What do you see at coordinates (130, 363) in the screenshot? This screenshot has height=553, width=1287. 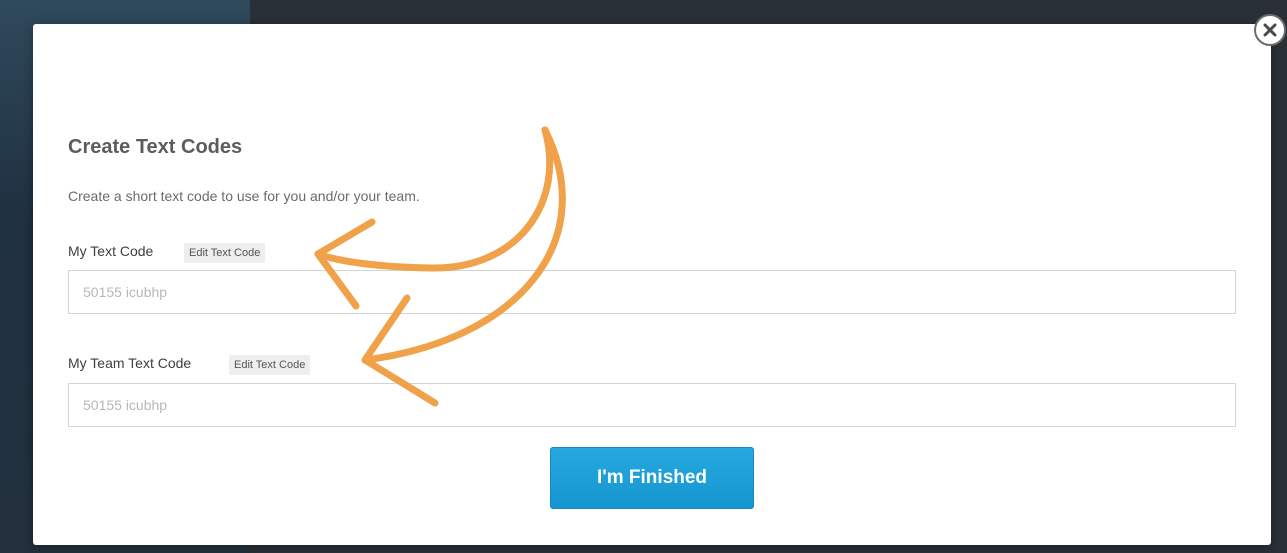 I see `my-team-text-code-label: My Team Text Code` at bounding box center [130, 363].